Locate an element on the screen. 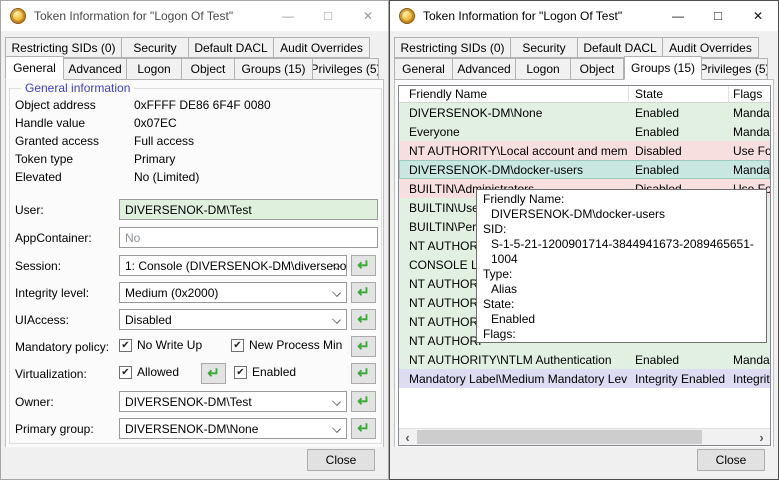 The height and width of the screenshot is (480, 779). scroll-left-icon: ‹ is located at coordinates (407, 437).